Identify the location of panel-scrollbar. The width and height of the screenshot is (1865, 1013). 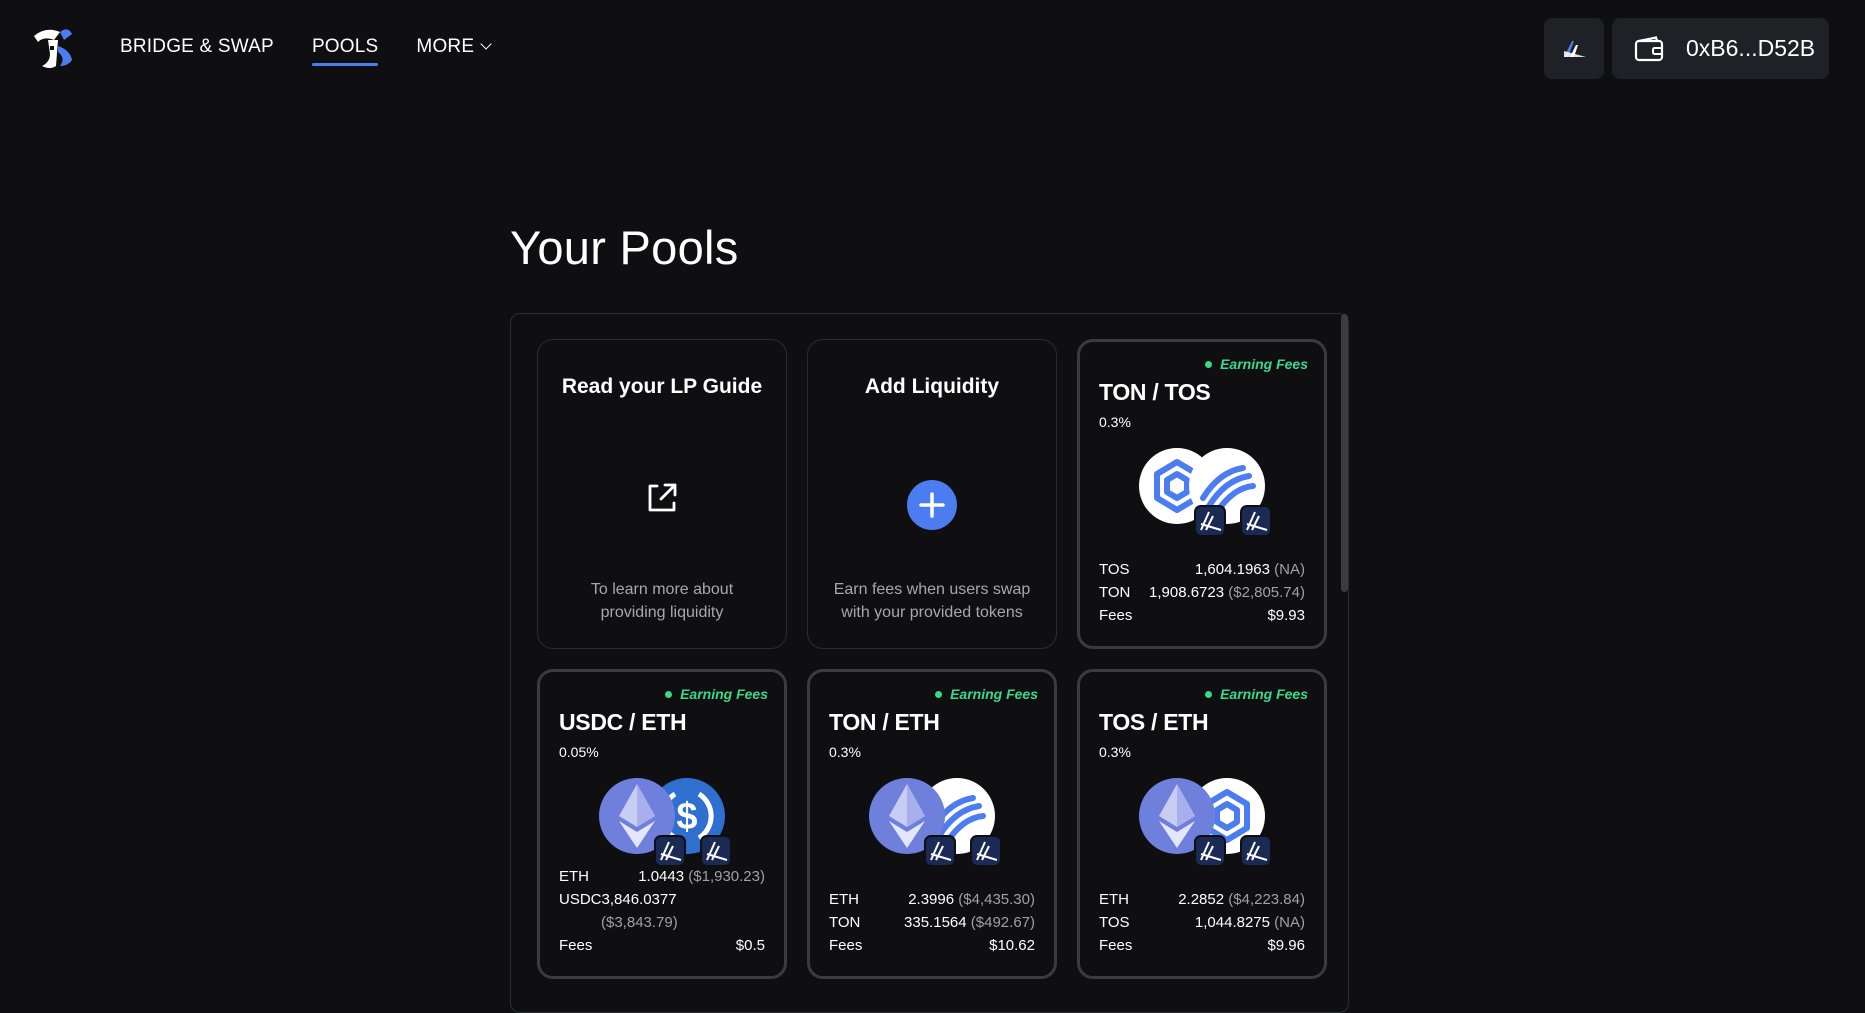
(1344, 453).